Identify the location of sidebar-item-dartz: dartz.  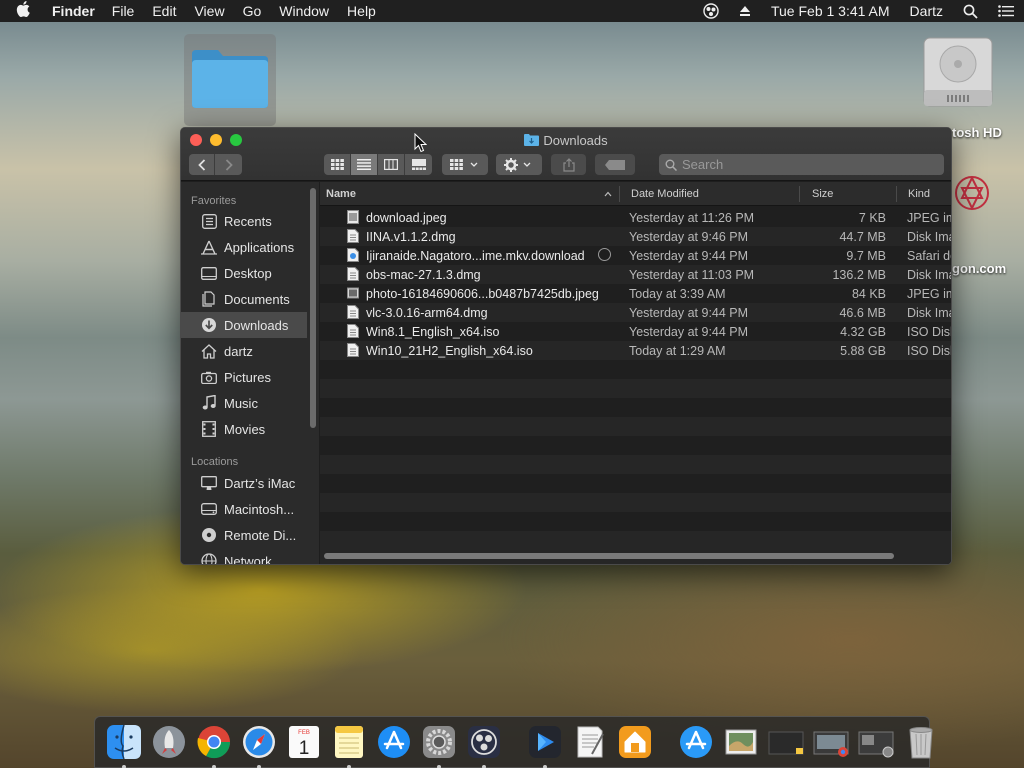
(244, 351).